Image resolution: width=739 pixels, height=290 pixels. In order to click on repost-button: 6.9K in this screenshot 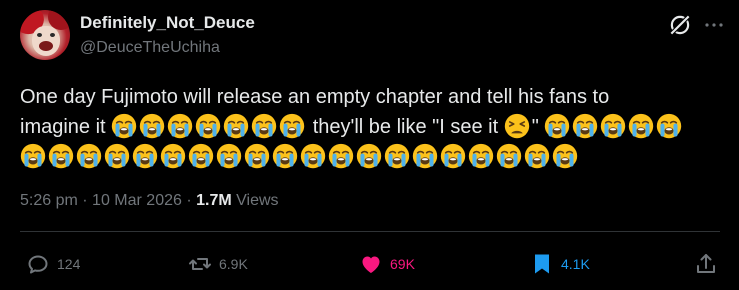, I will do `click(218, 264)`.